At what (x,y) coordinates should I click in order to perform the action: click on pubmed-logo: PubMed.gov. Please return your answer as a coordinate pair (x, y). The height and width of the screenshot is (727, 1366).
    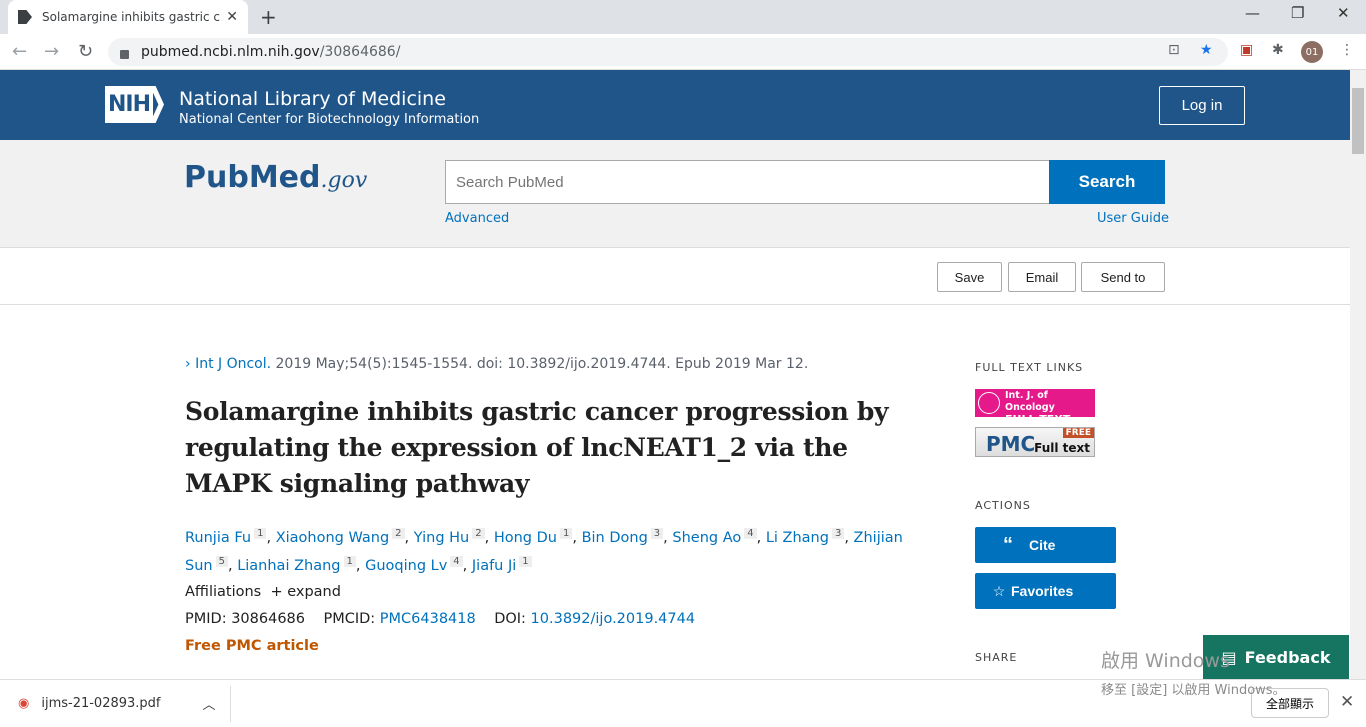
    Looking at the image, I should click on (275, 177).